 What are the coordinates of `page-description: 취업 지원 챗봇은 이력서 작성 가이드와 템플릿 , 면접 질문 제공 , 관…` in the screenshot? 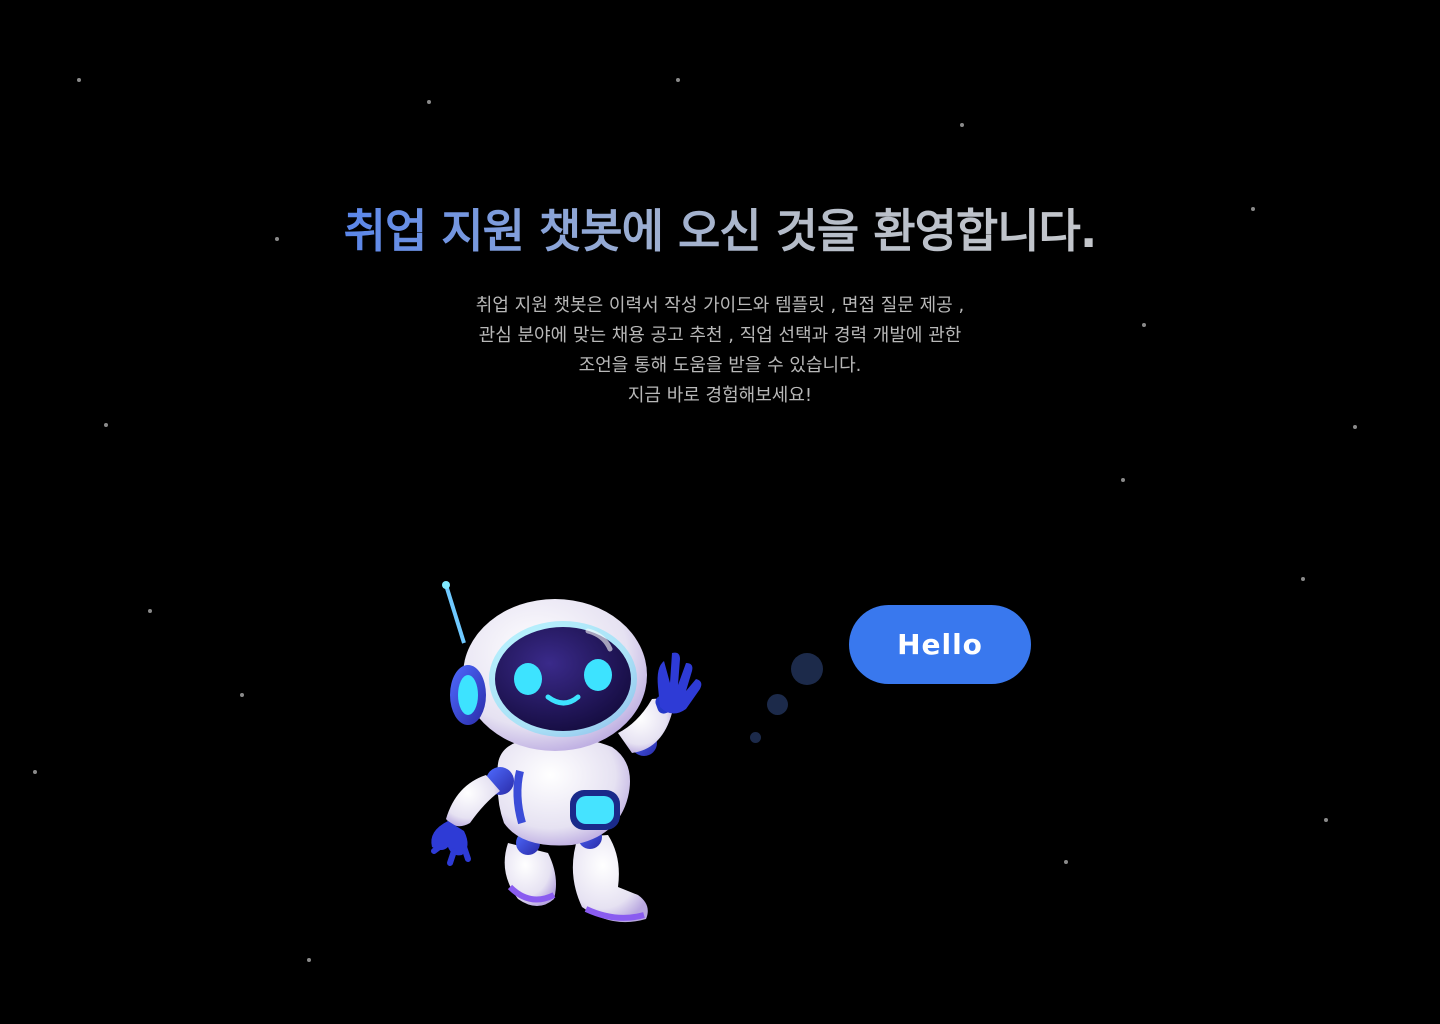 It's located at (720, 351).